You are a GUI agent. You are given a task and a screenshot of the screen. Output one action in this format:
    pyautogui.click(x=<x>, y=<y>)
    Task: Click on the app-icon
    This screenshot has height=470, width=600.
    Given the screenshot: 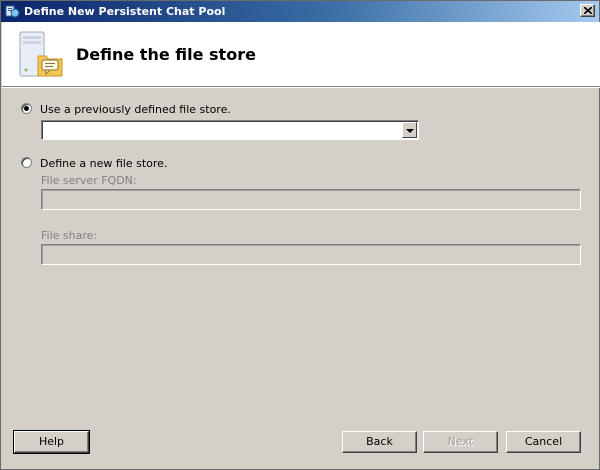 What is the action you would take?
    pyautogui.click(x=12, y=11)
    